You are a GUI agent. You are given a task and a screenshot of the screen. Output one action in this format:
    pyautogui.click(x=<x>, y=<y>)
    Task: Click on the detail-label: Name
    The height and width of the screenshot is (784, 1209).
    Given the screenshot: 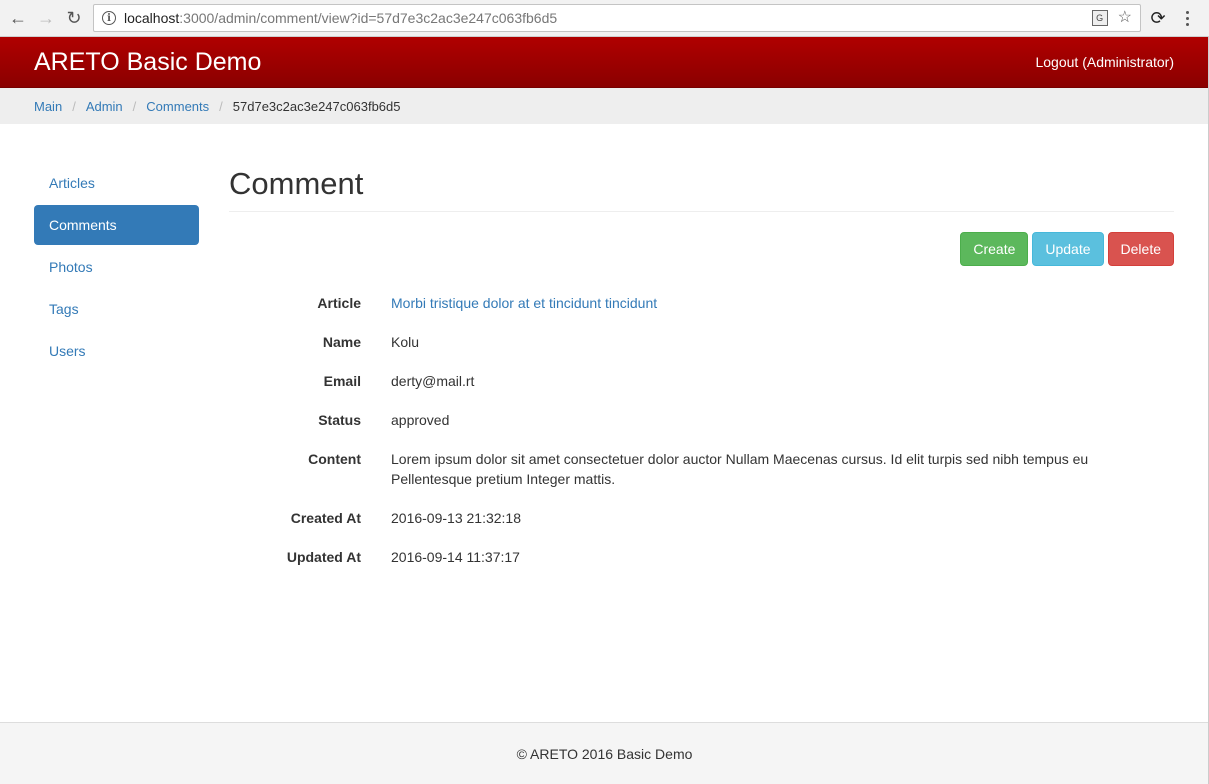 What is the action you would take?
    pyautogui.click(x=341, y=342)
    